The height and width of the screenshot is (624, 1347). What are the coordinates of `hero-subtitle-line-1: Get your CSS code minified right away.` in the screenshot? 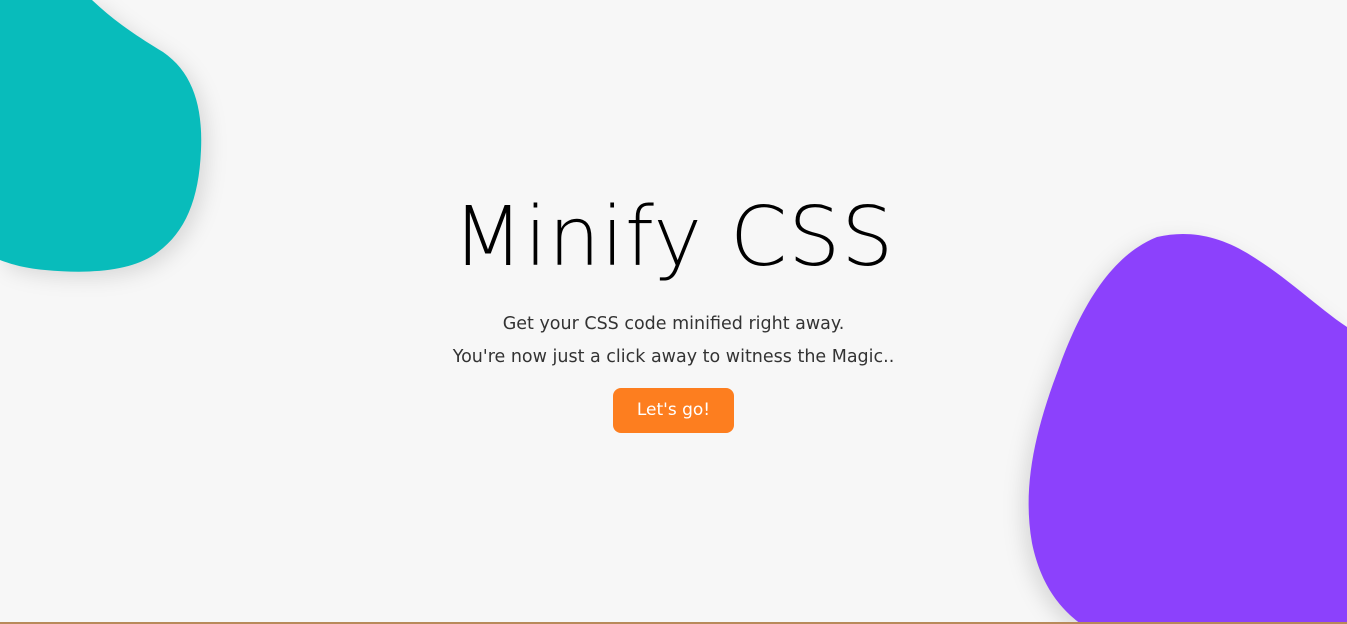 It's located at (673, 324).